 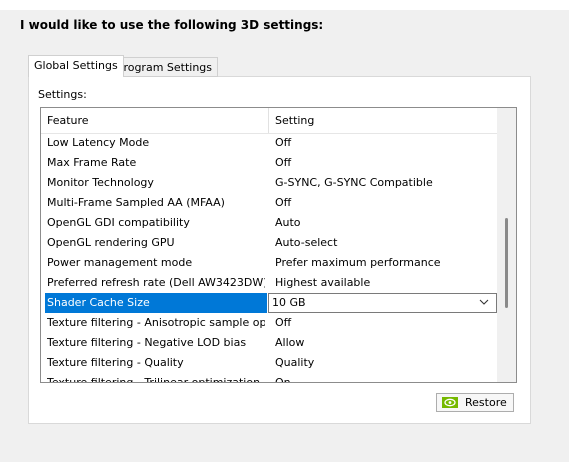 I want to click on table-row: Max Frame Rate Off, so click(x=269, y=163).